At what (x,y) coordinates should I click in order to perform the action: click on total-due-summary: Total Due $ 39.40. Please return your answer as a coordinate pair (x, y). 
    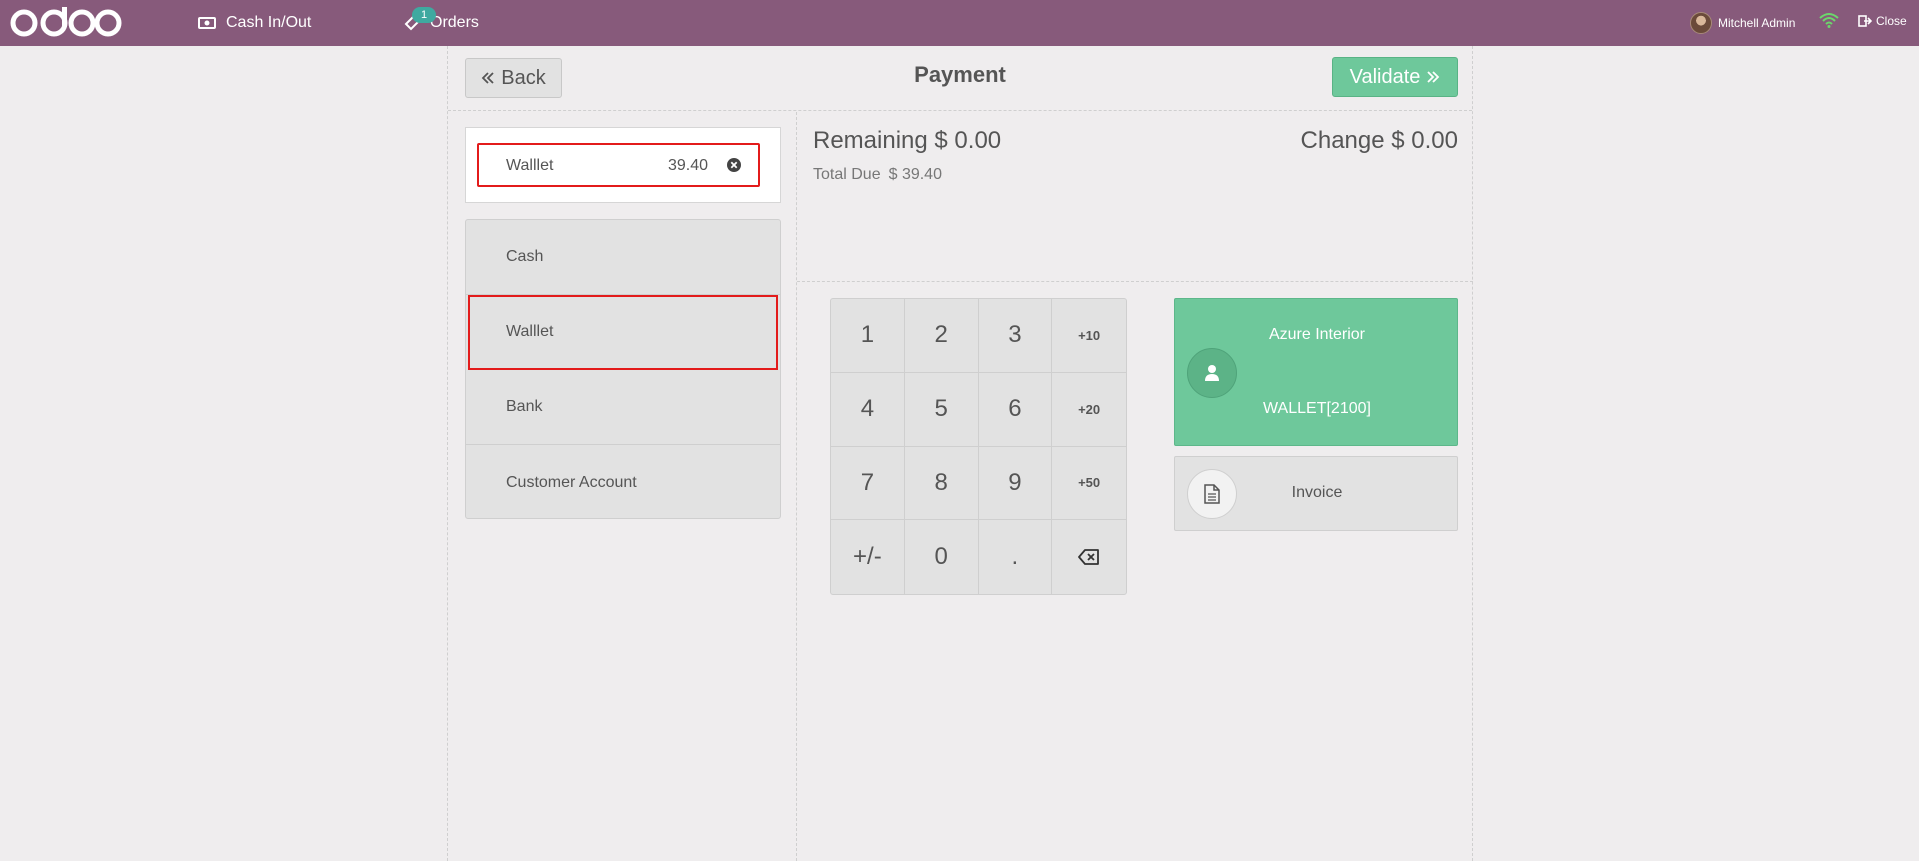
    Looking at the image, I should click on (877, 175).